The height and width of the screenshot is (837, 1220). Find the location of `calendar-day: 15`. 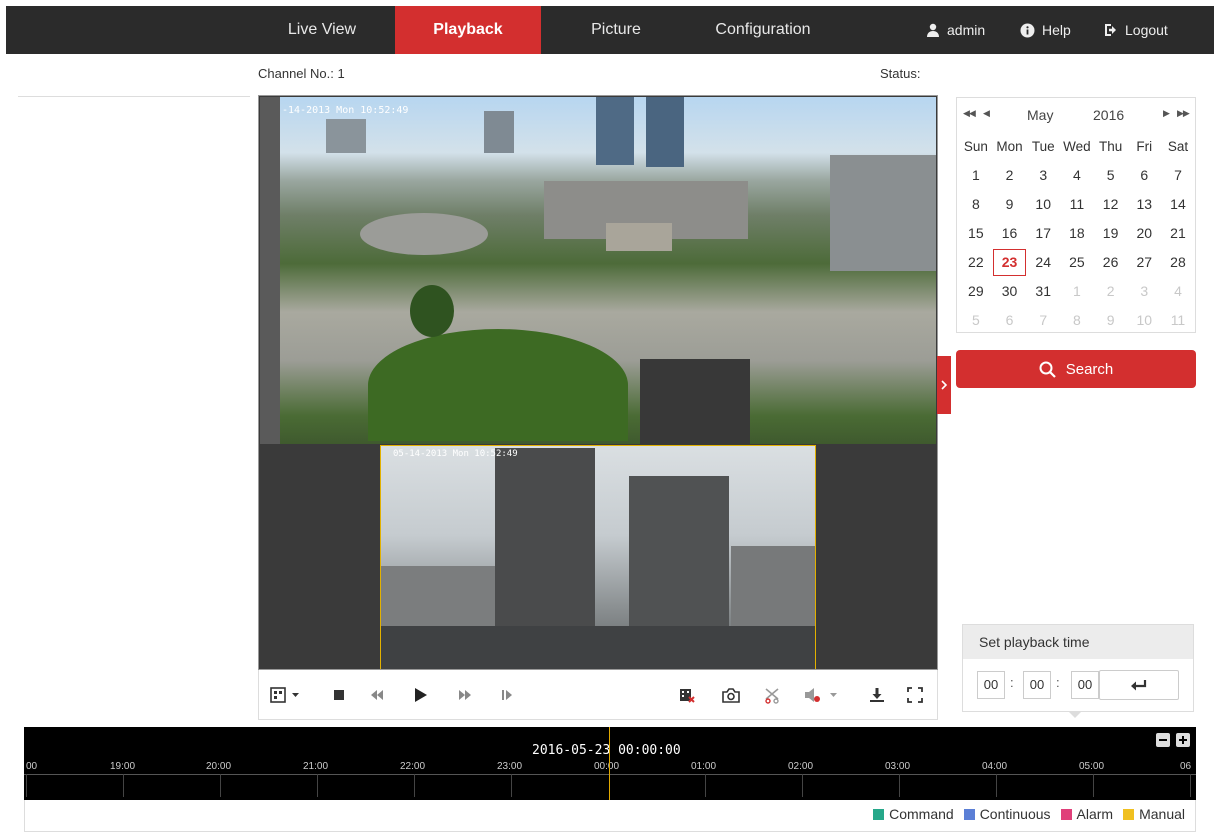

calendar-day: 15 is located at coordinates (976, 233).